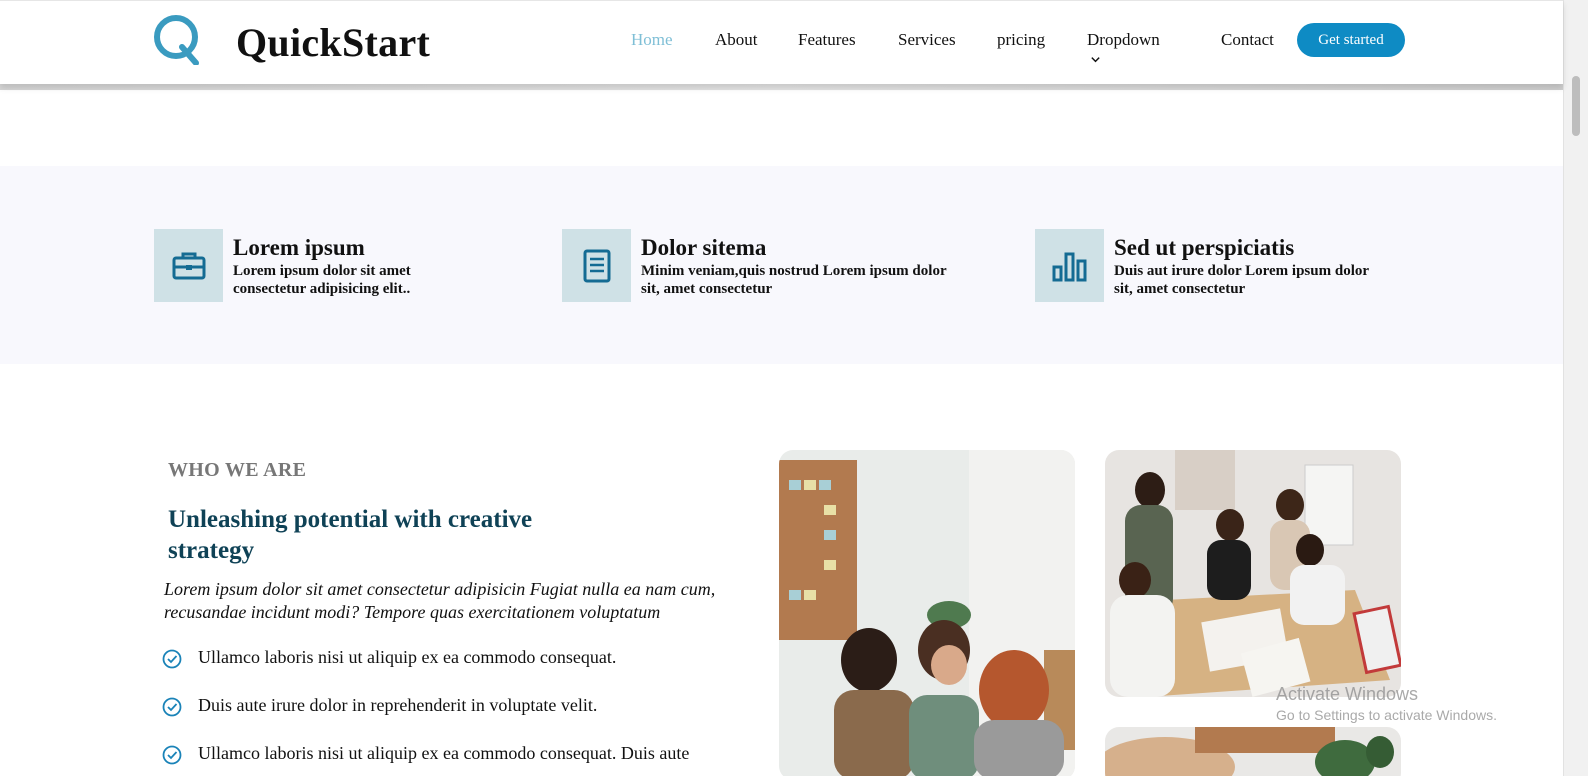 The height and width of the screenshot is (776, 1588). I want to click on feature-description-line: Duis aut irure dolor Lorem ipsum dolor, so click(1242, 271).